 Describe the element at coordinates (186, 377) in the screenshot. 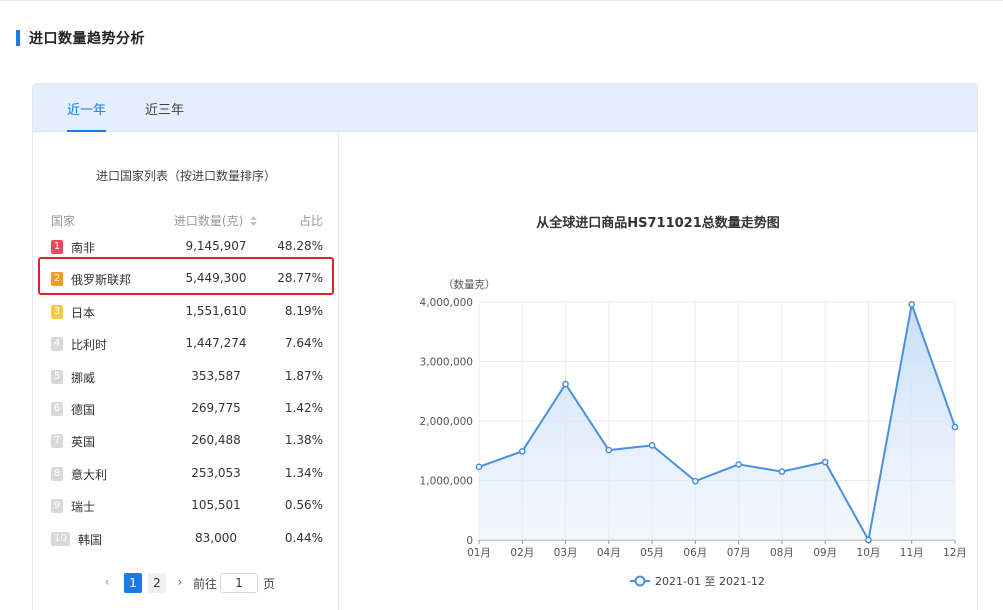

I see `table-row: 5 挪威 353,587 1.87%` at that location.